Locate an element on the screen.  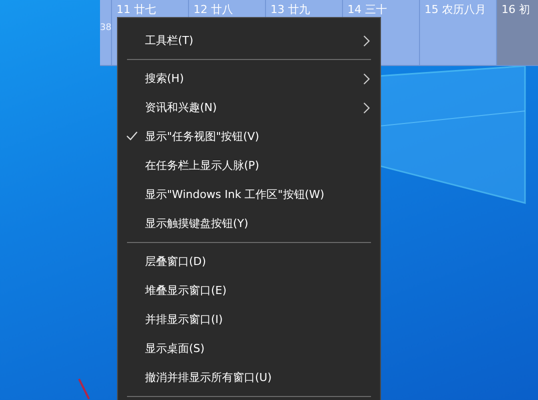
menu-item: 搜索(H) is located at coordinates (249, 78).